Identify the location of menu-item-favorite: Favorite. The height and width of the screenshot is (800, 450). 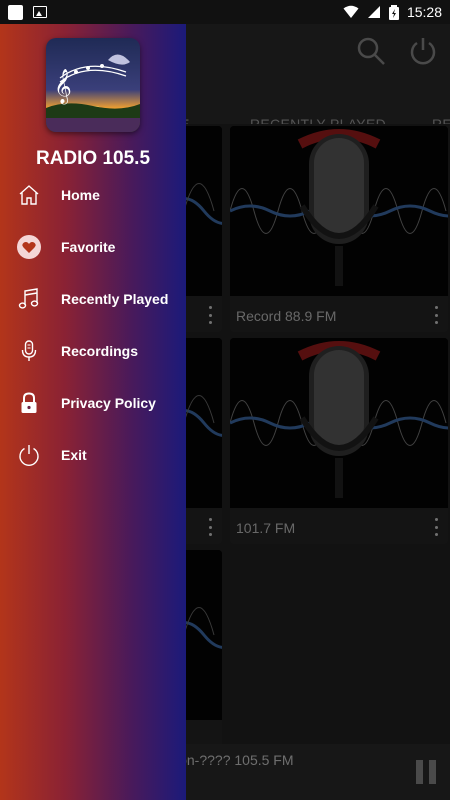
(93, 248).